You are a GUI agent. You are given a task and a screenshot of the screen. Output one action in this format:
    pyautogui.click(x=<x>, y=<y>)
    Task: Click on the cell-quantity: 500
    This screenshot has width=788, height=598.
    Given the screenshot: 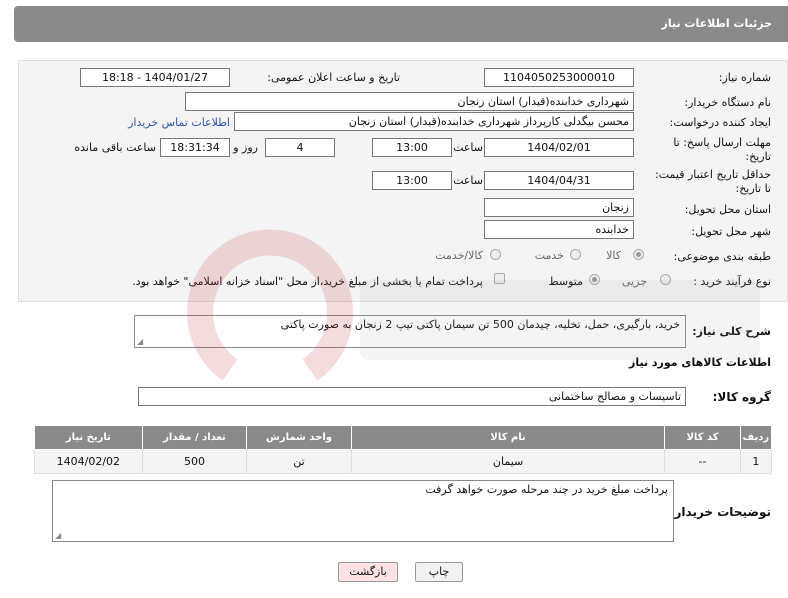 What is the action you would take?
    pyautogui.click(x=194, y=461)
    